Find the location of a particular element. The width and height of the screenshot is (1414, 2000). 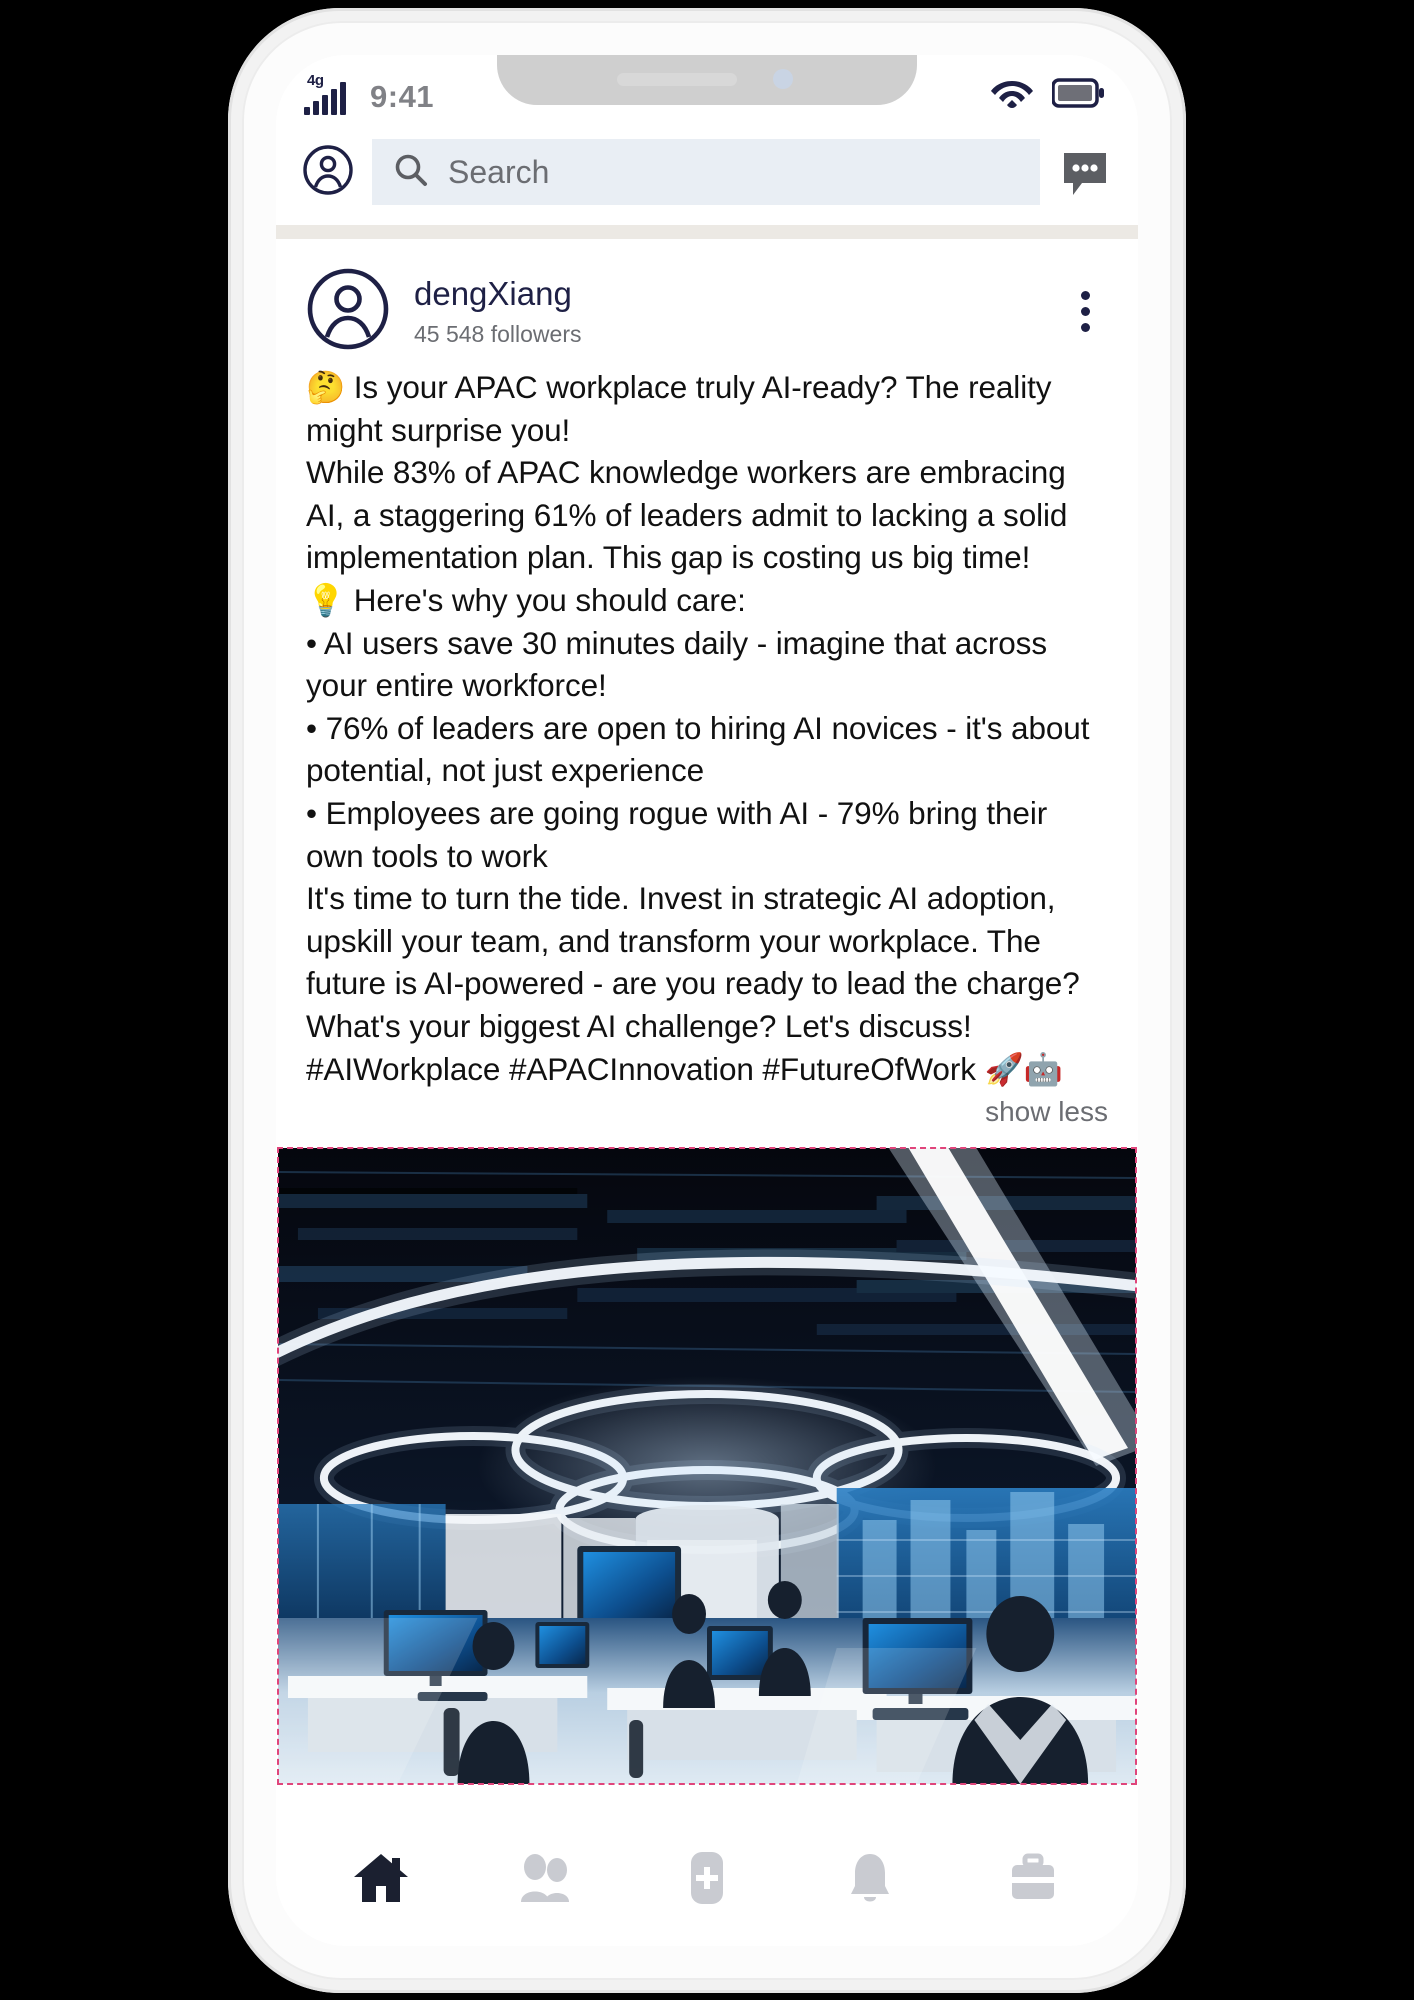

show-less-row: show less is located at coordinates (707, 1117).